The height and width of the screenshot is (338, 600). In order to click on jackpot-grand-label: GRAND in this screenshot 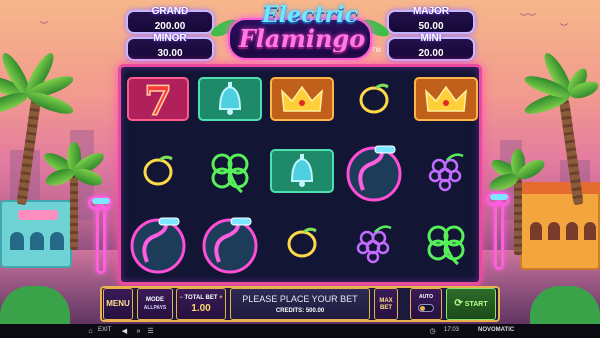, I will do `click(170, 11)`.